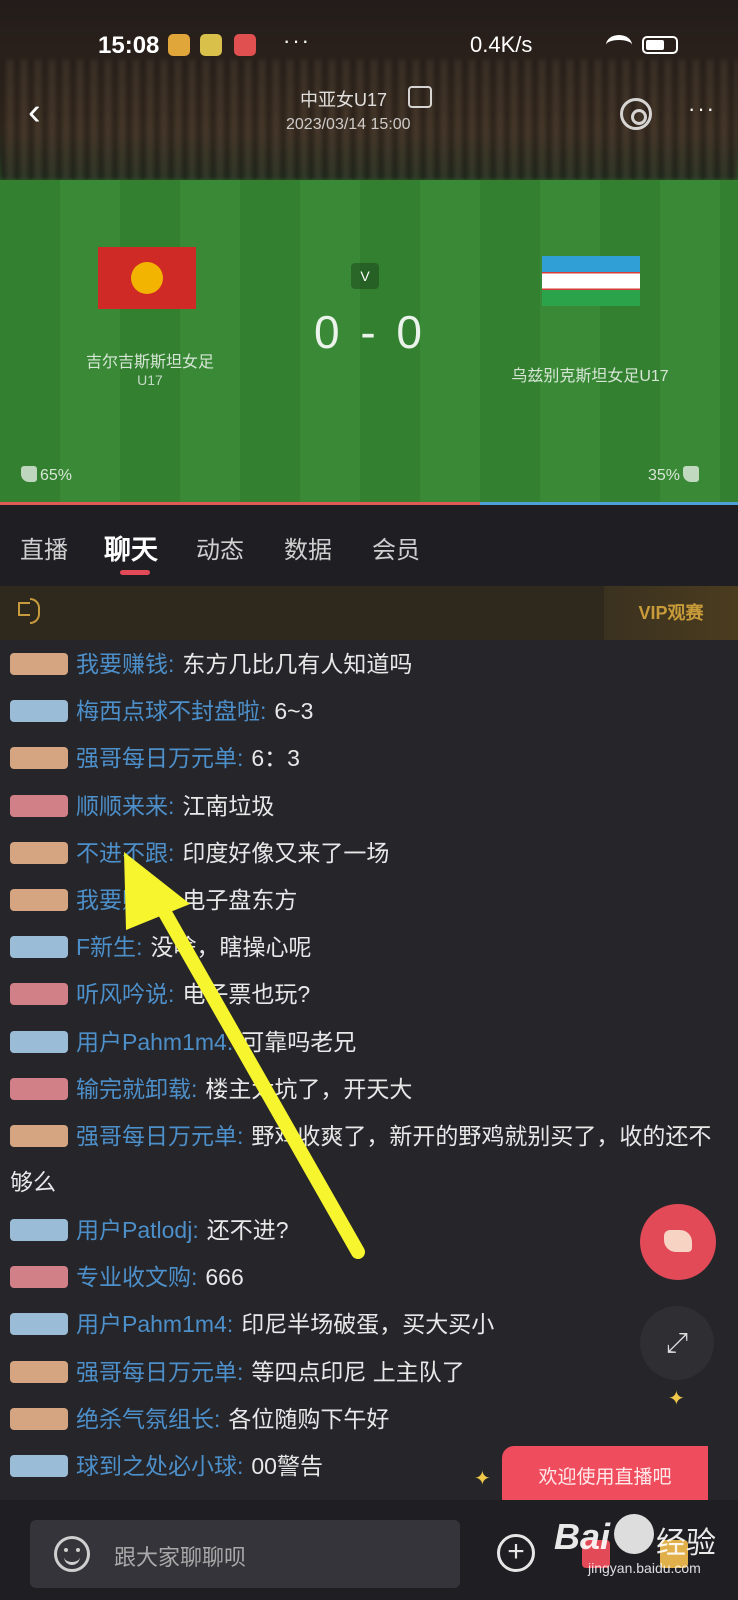 Image resolution: width=738 pixels, height=1600 pixels. I want to click on chat-text: 6~3, so click(294, 711).